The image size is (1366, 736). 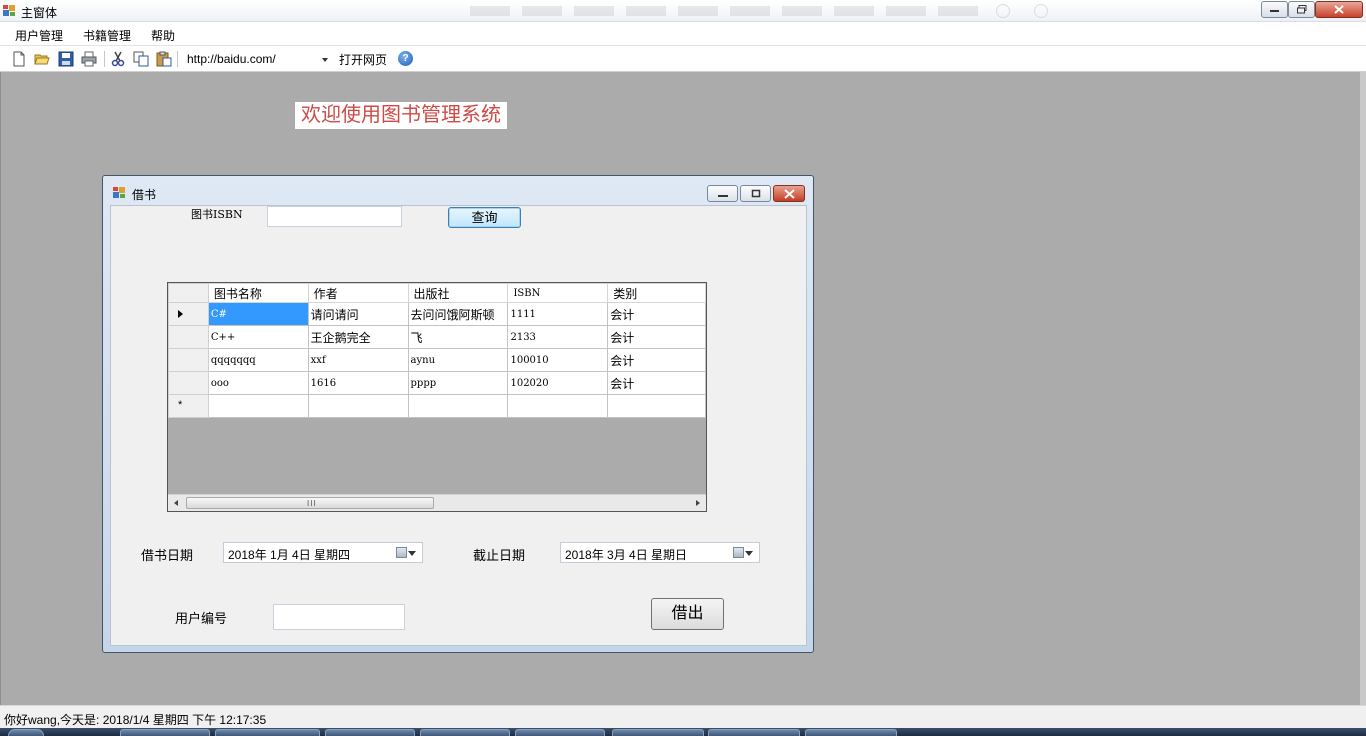 I want to click on table-row: C# 请问请问 去问问饿阿斯顿 1111 会计, so click(x=437, y=314).